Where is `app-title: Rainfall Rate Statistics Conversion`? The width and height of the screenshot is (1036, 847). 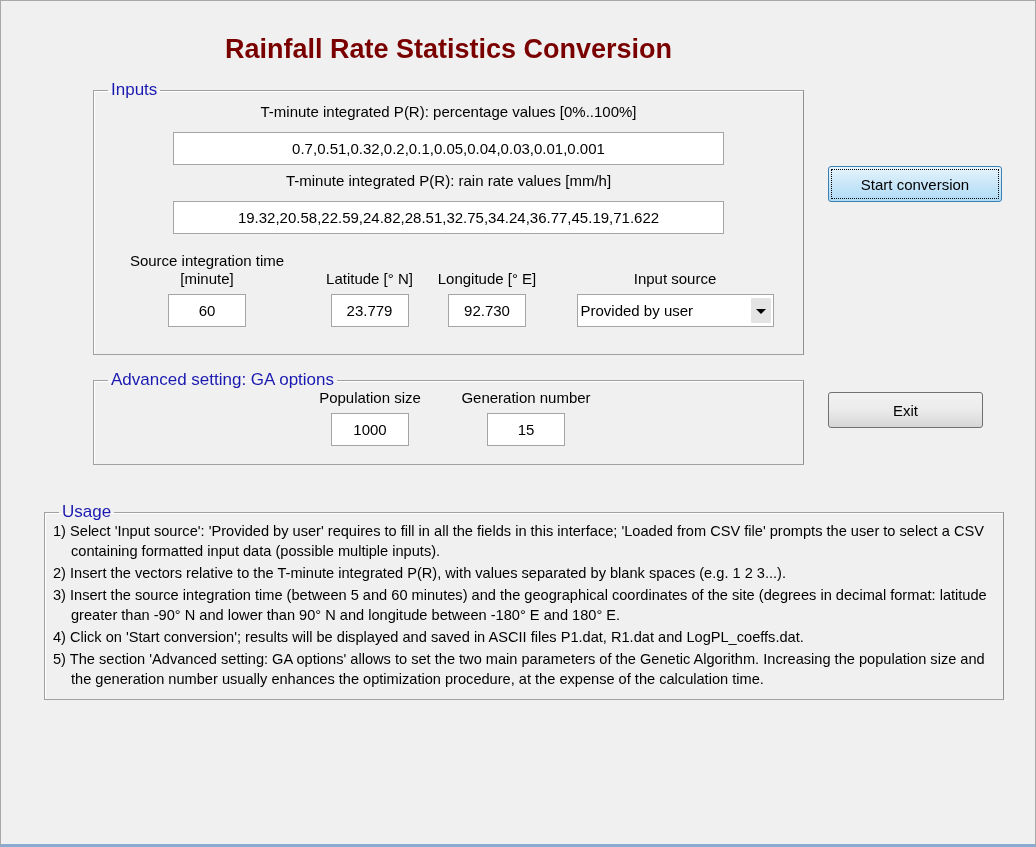 app-title: Rainfall Rate Statistics Conversion is located at coordinates (448, 49).